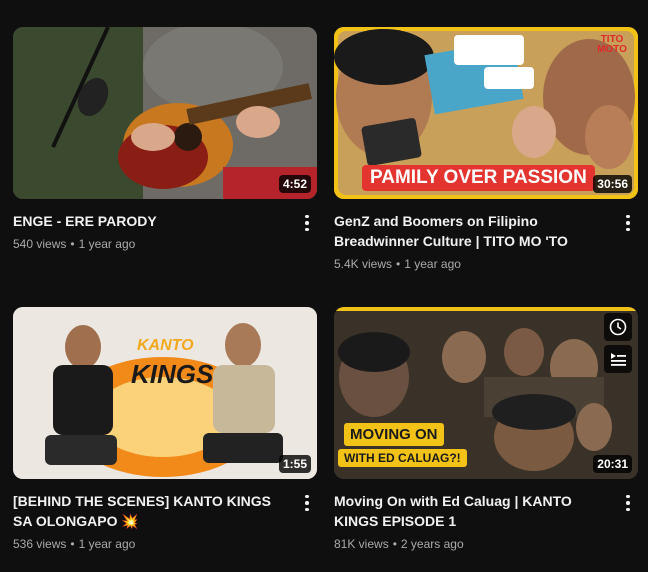 The height and width of the screenshot is (572, 648). I want to click on view-count: 540 views, so click(40, 244).